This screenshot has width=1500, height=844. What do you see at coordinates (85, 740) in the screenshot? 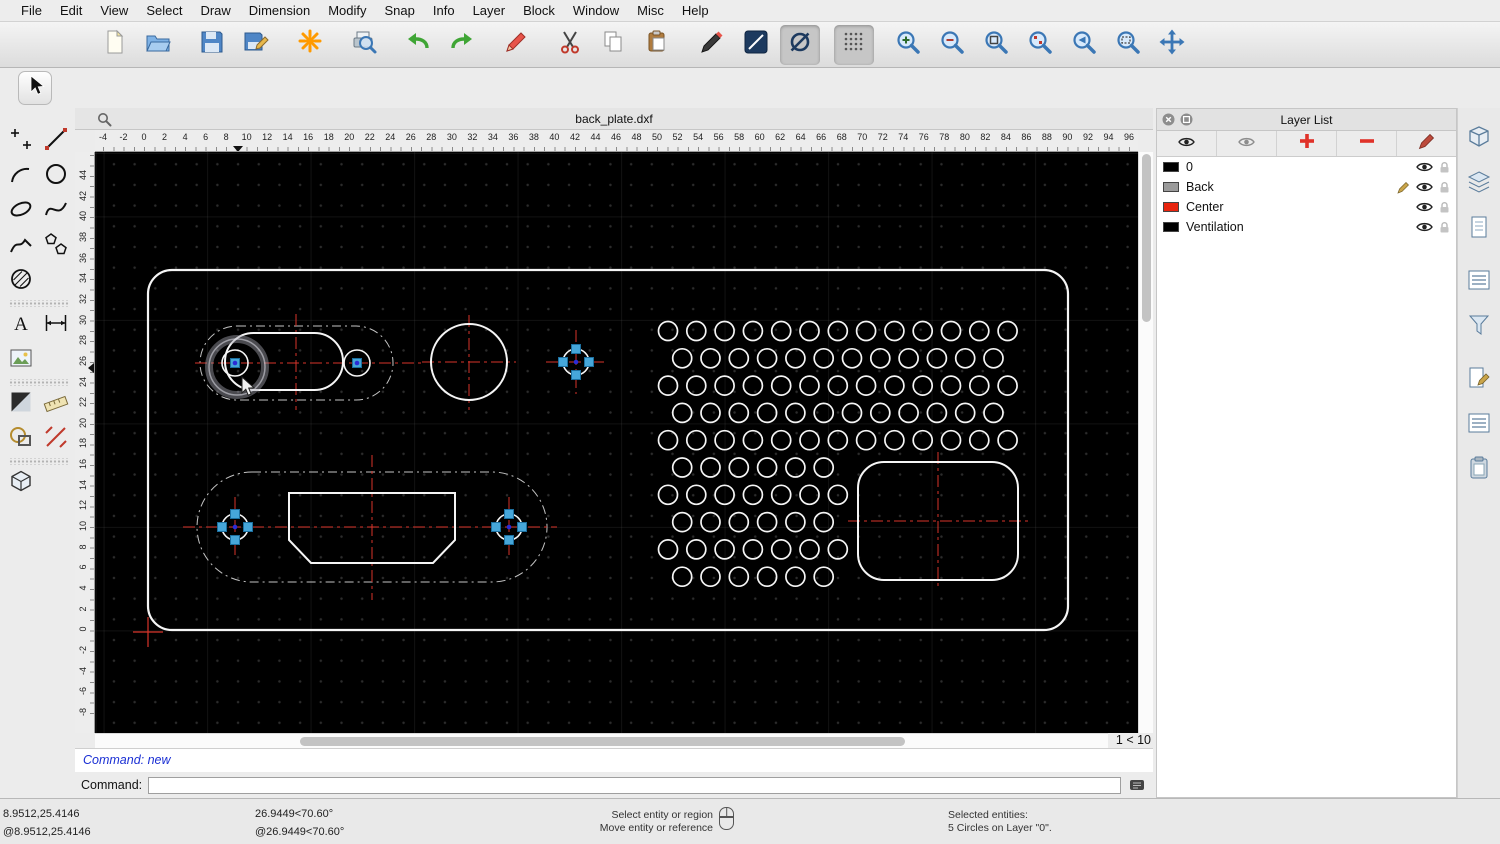
I see `scroll-corner` at bounding box center [85, 740].